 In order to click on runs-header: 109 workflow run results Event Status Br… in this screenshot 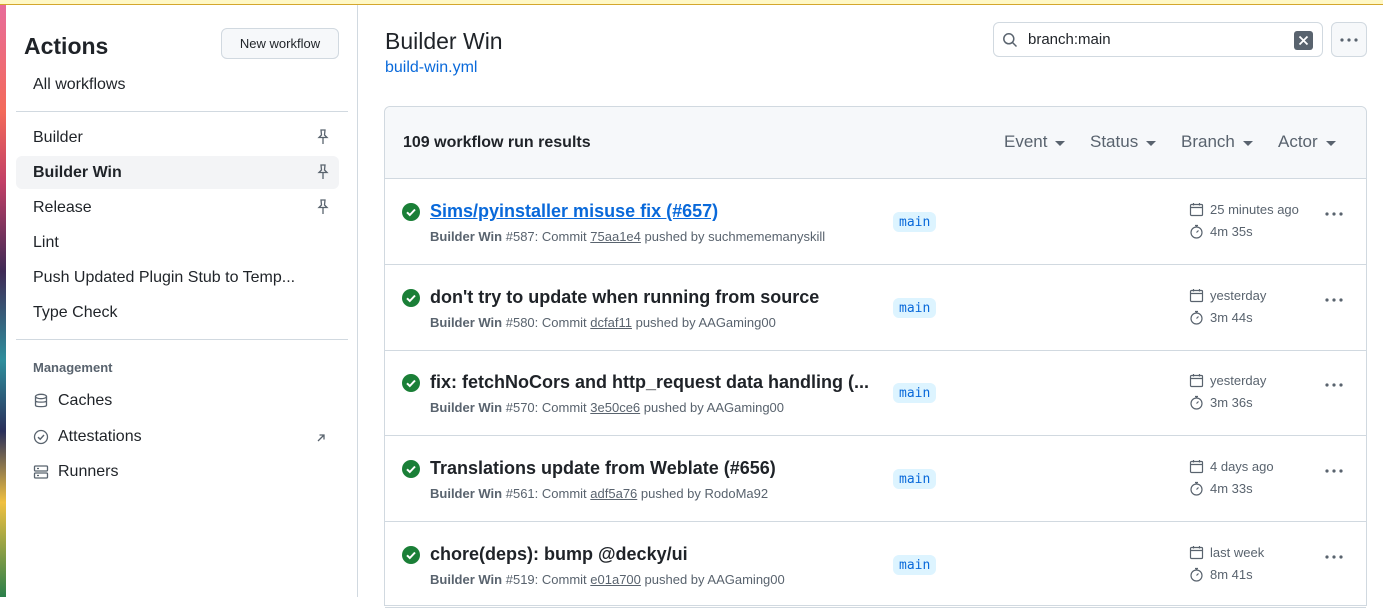, I will do `click(875, 143)`.